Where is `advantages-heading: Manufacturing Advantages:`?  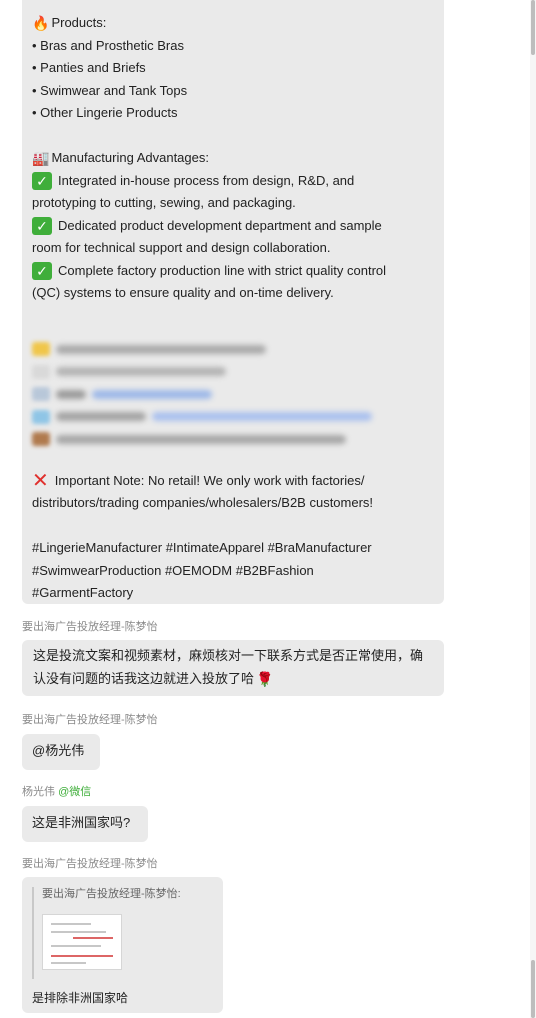 advantages-heading: Manufacturing Advantages: is located at coordinates (130, 157).